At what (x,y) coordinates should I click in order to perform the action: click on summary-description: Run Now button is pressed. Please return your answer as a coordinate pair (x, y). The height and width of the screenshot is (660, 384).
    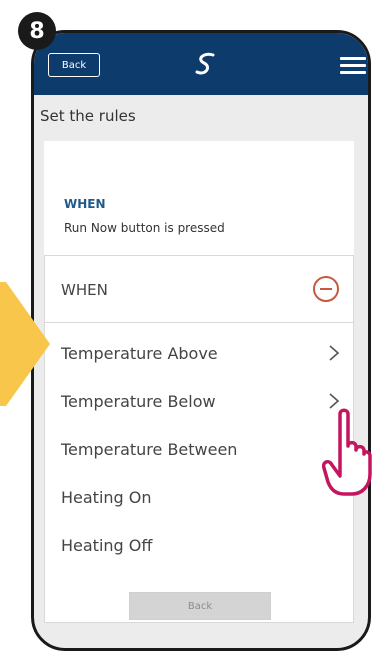
    Looking at the image, I should click on (144, 228).